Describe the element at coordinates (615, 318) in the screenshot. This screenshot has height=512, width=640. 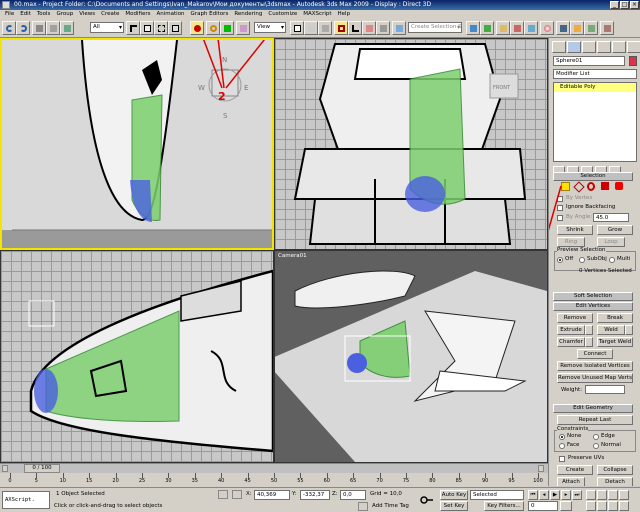
I see `break-button: Break` at that location.